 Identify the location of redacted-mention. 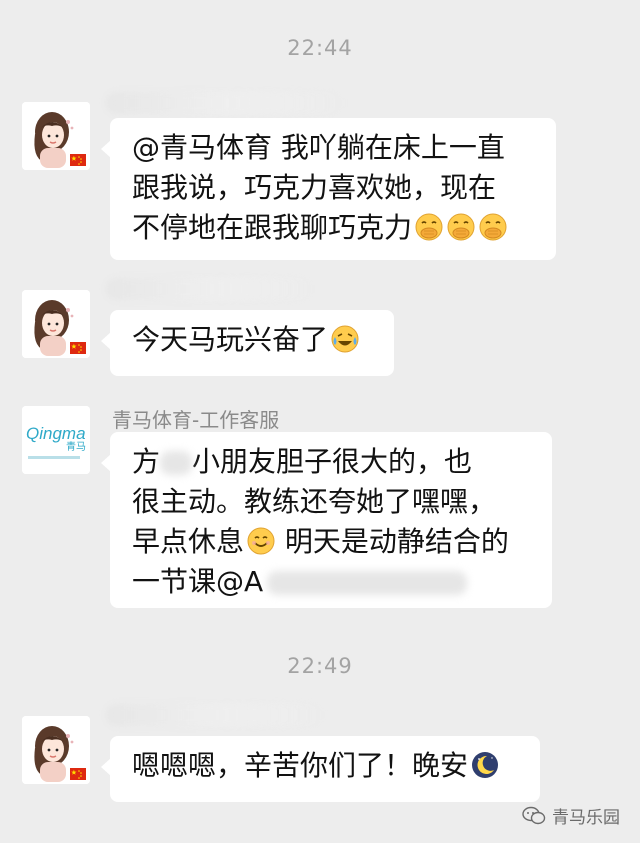
(367, 583).